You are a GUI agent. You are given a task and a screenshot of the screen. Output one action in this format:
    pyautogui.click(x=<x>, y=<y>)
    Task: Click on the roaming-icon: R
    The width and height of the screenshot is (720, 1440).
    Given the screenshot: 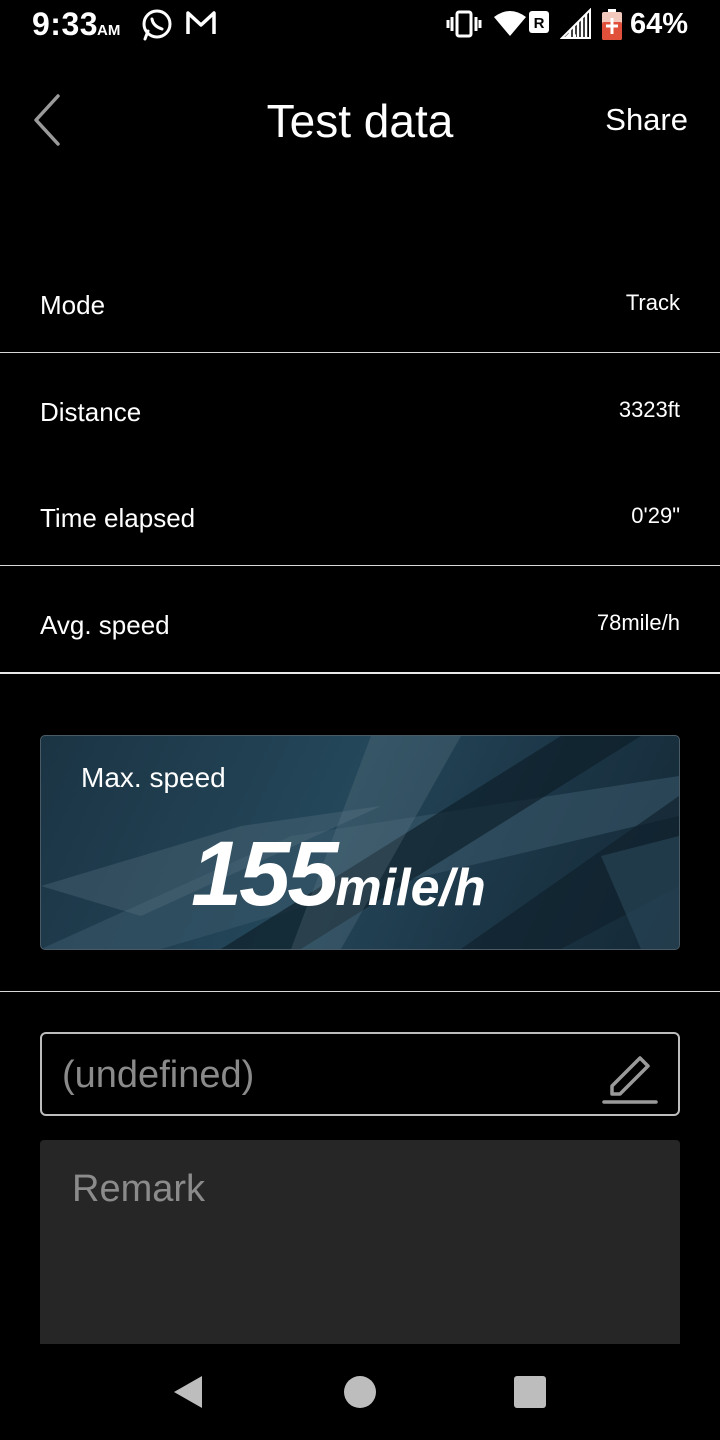 What is the action you would take?
    pyautogui.click(x=539, y=22)
    